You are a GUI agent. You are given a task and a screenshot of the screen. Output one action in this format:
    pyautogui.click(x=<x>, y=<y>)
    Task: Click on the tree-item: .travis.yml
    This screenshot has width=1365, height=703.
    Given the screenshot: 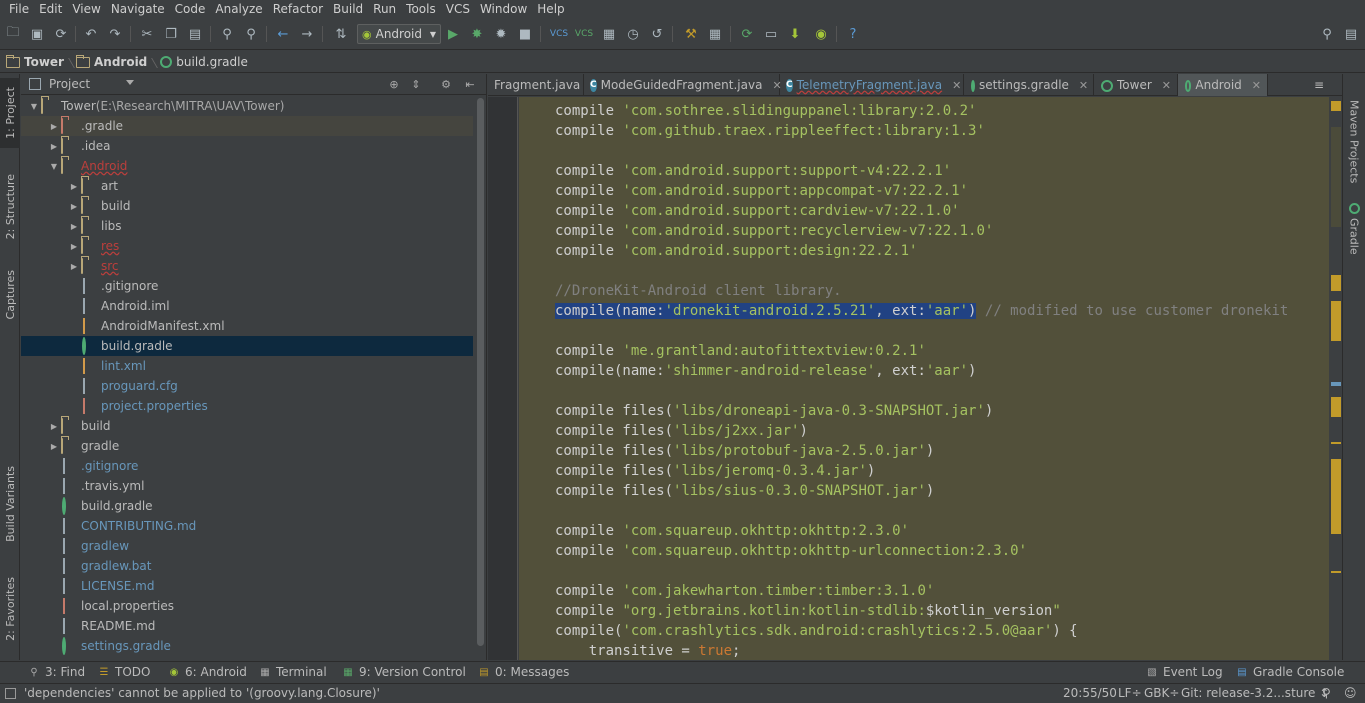 What is the action you would take?
    pyautogui.click(x=247, y=486)
    